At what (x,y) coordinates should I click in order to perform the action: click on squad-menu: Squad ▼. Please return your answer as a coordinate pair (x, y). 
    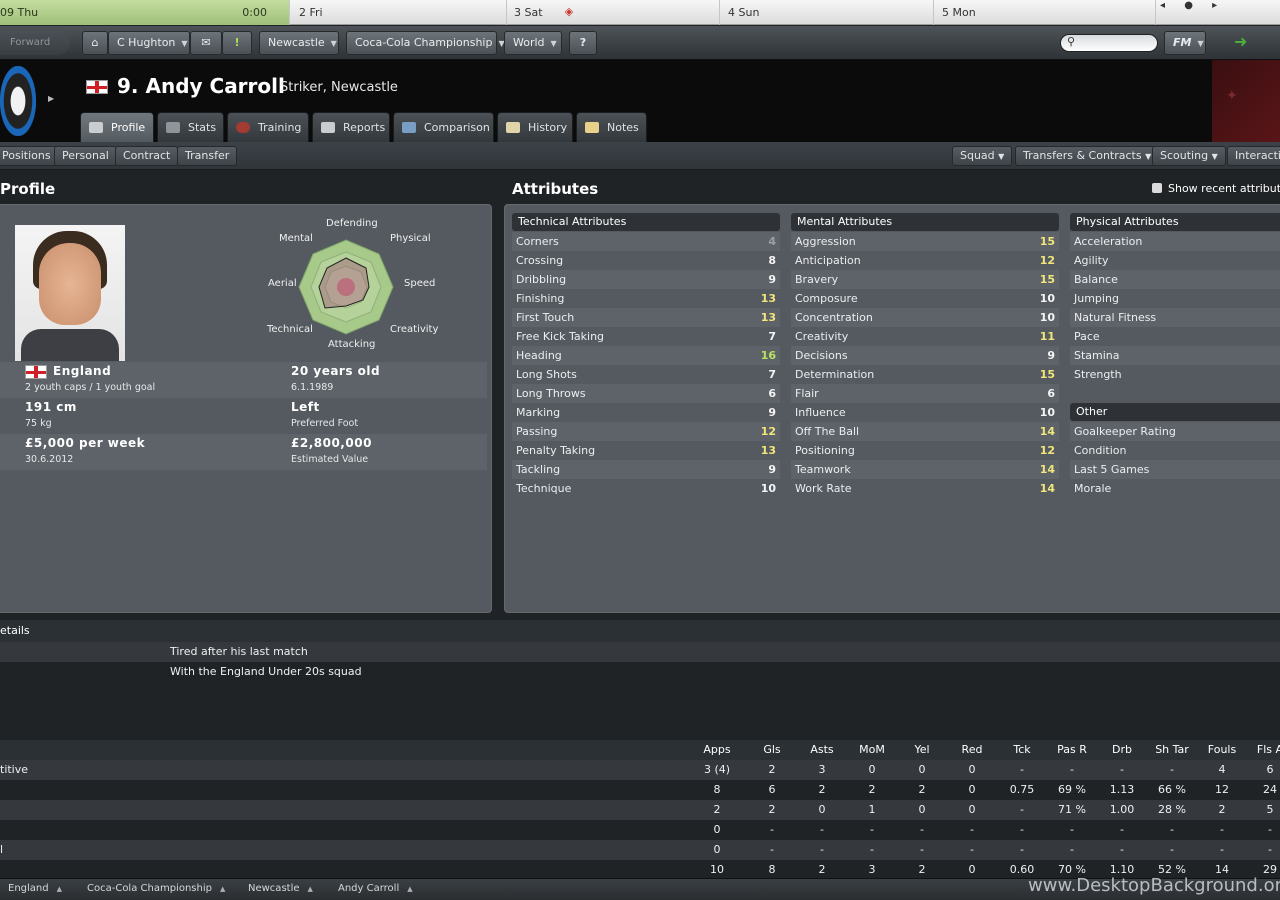
    Looking at the image, I should click on (982, 156).